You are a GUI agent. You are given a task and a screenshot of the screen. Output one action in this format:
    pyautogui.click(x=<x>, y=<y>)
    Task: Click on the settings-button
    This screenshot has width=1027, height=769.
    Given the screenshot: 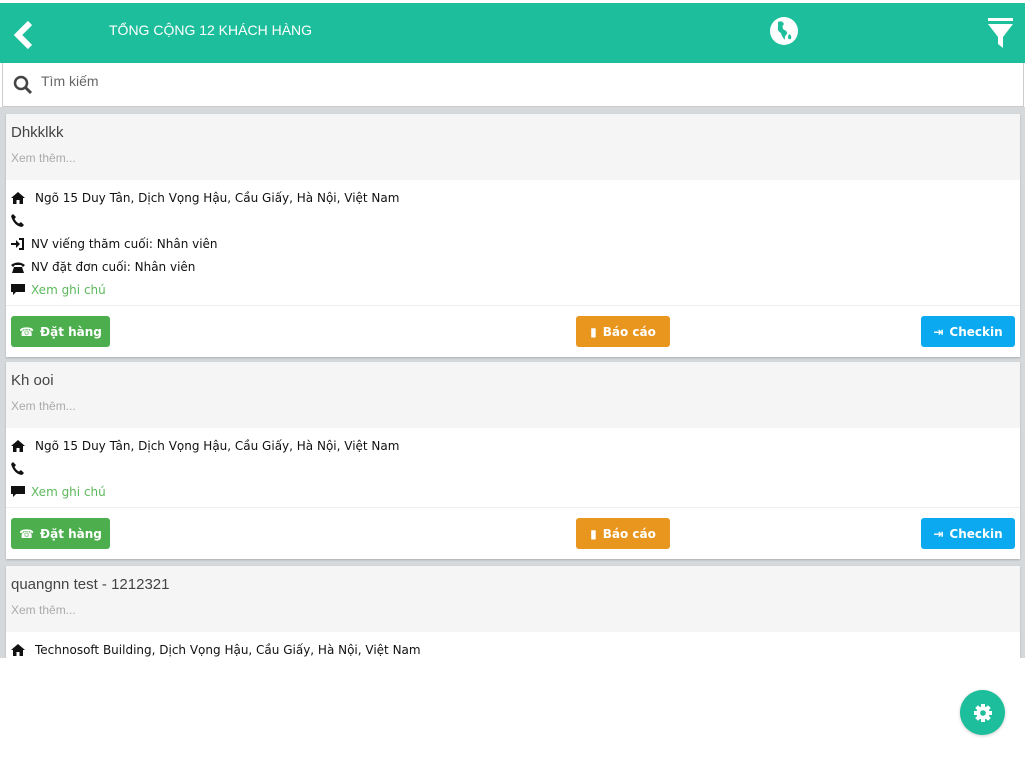 What is the action you would take?
    pyautogui.click(x=982, y=712)
    